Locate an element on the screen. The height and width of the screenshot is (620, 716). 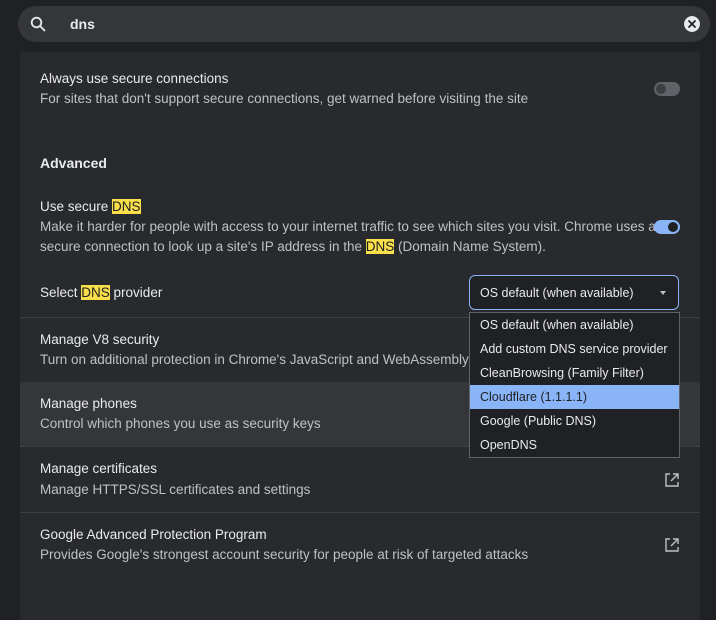
search-box: dns is located at coordinates (364, 24).